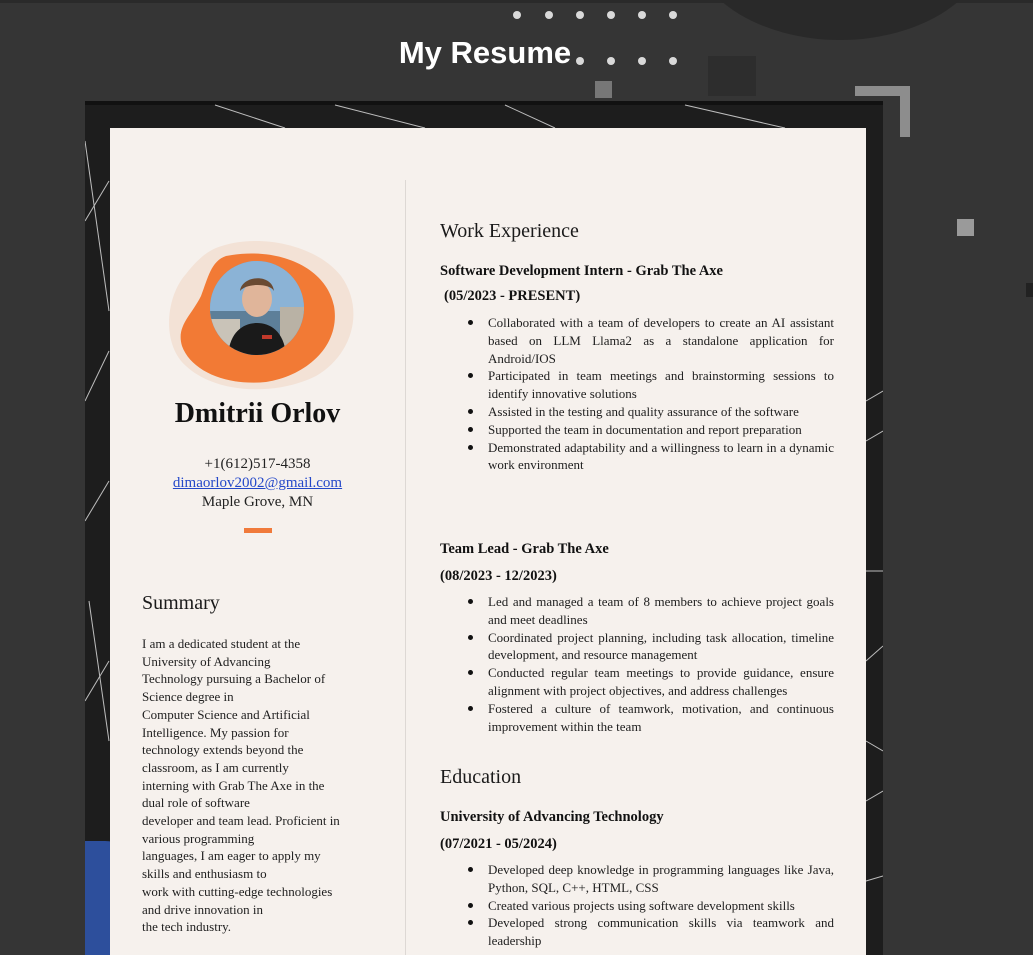 This screenshot has height=955, width=1033. Describe the element at coordinates (258, 530) in the screenshot. I see `accent-bar` at that location.